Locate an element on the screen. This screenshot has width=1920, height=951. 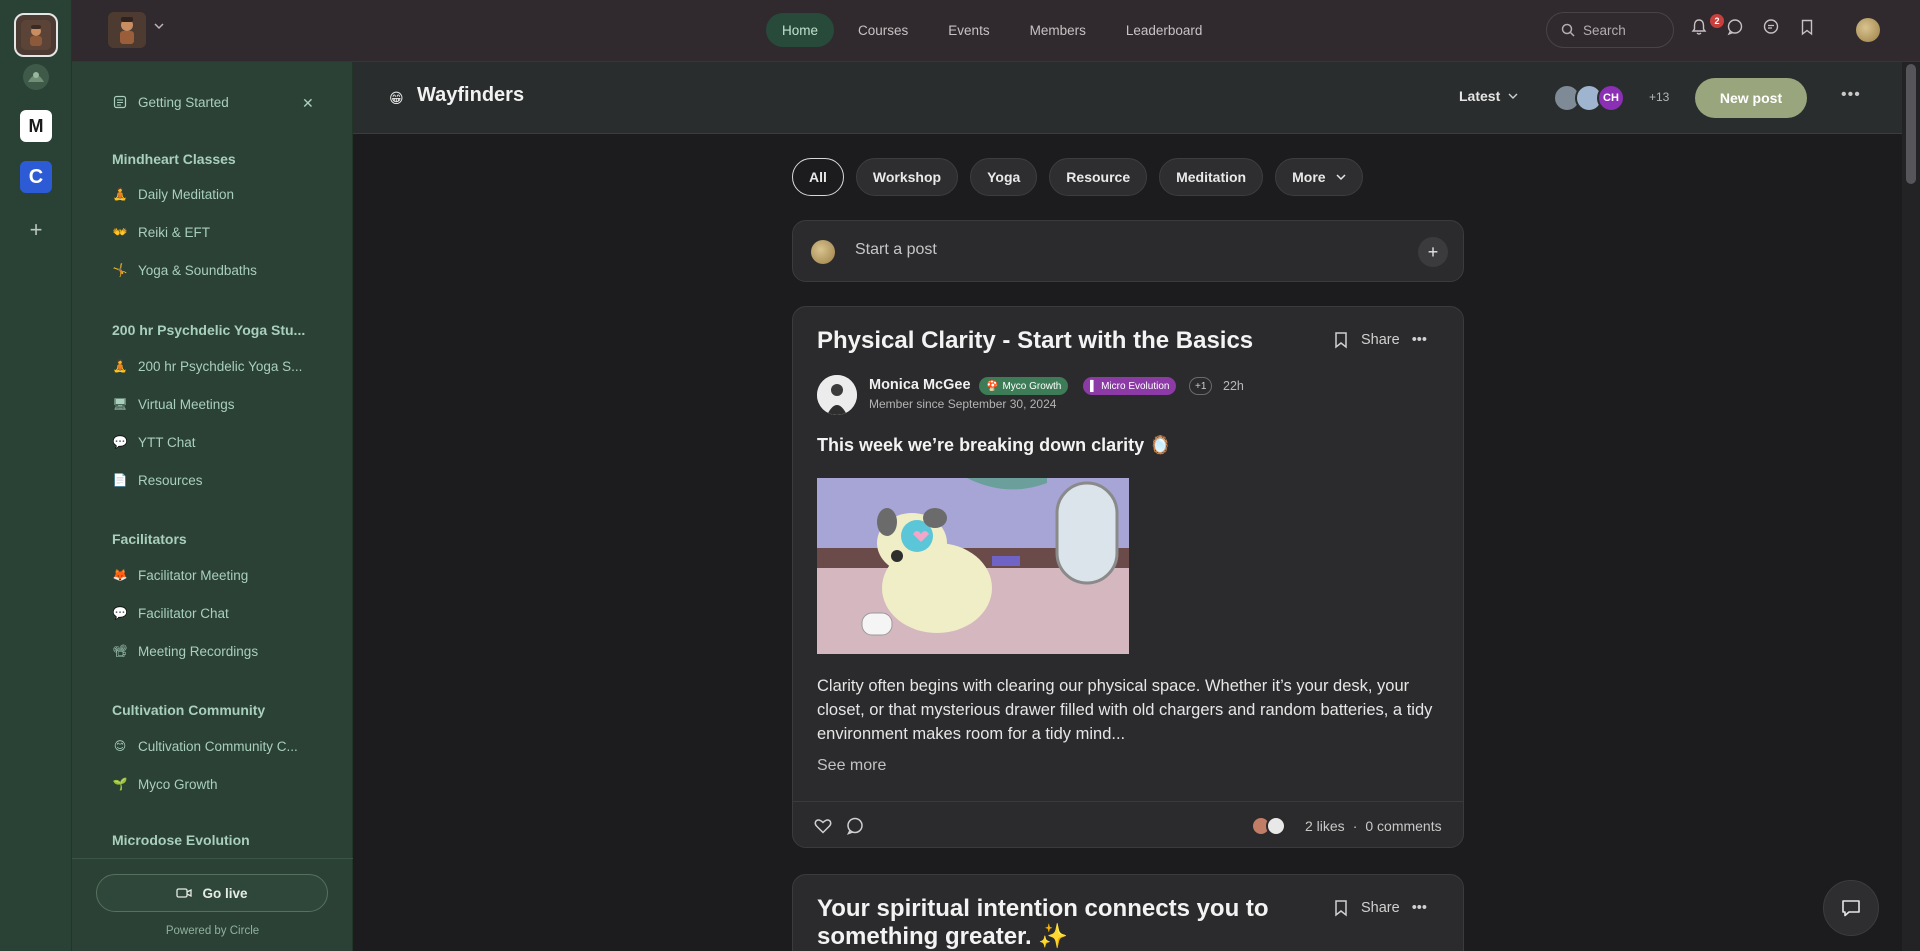
meditation-icon: 🧘 is located at coordinates (120, 194).